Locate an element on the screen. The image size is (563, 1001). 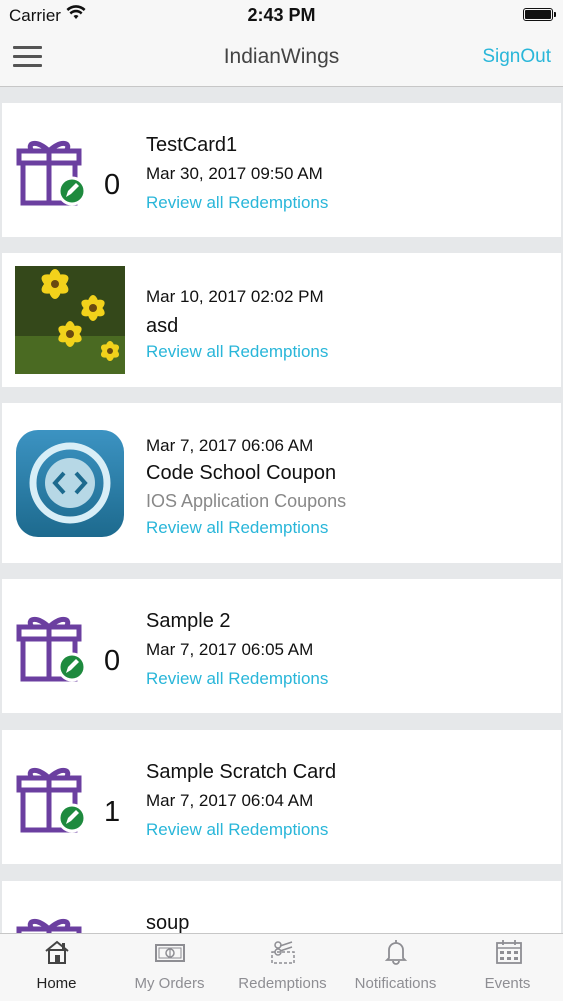
tab-label: Notifications is located at coordinates (395, 983).